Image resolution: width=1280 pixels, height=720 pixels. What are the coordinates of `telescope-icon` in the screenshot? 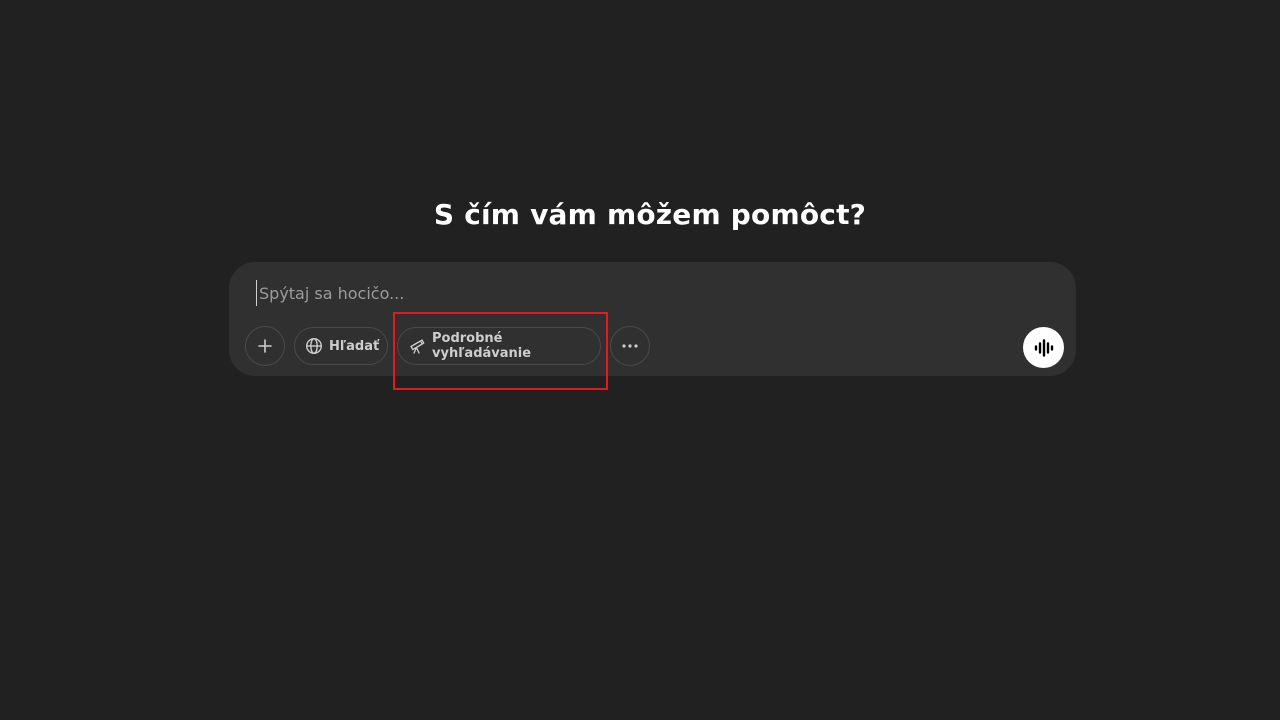 It's located at (417, 346).